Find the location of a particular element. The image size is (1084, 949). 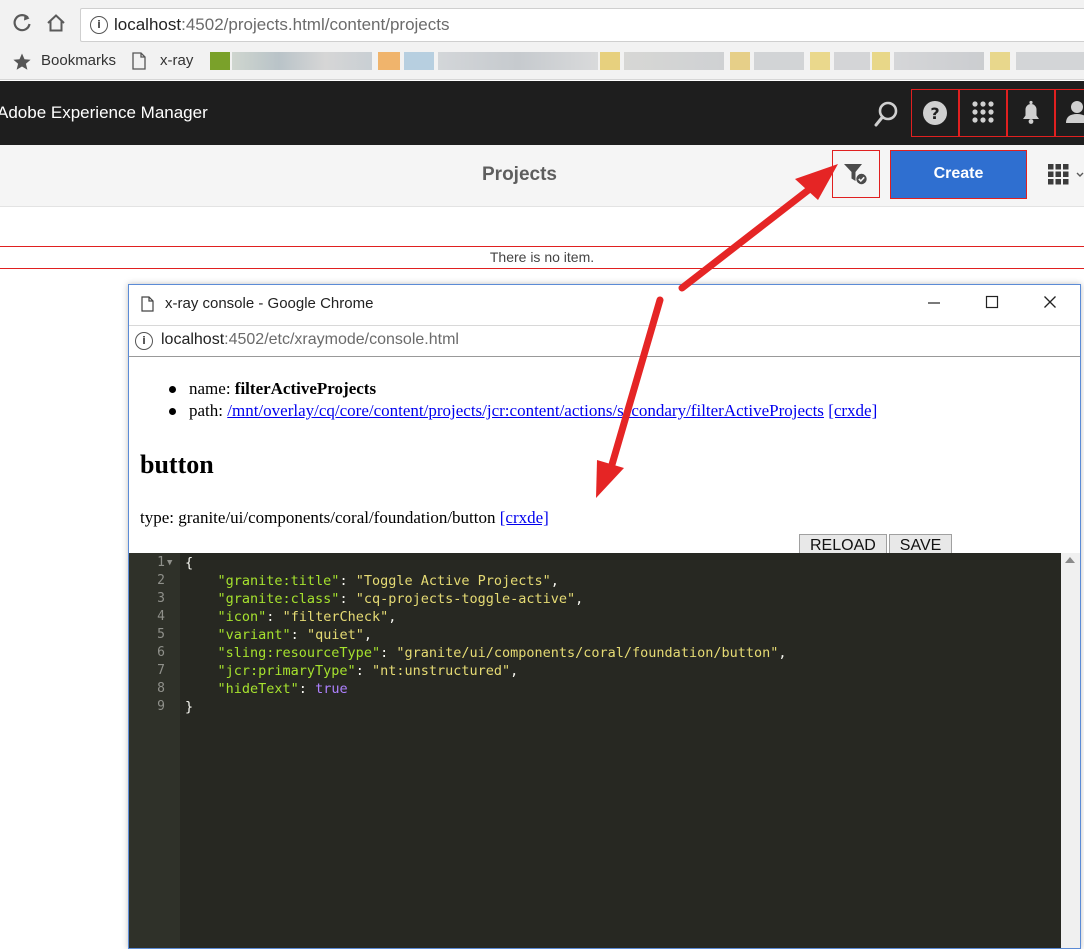

line-number: 8 is located at coordinates (161, 688).